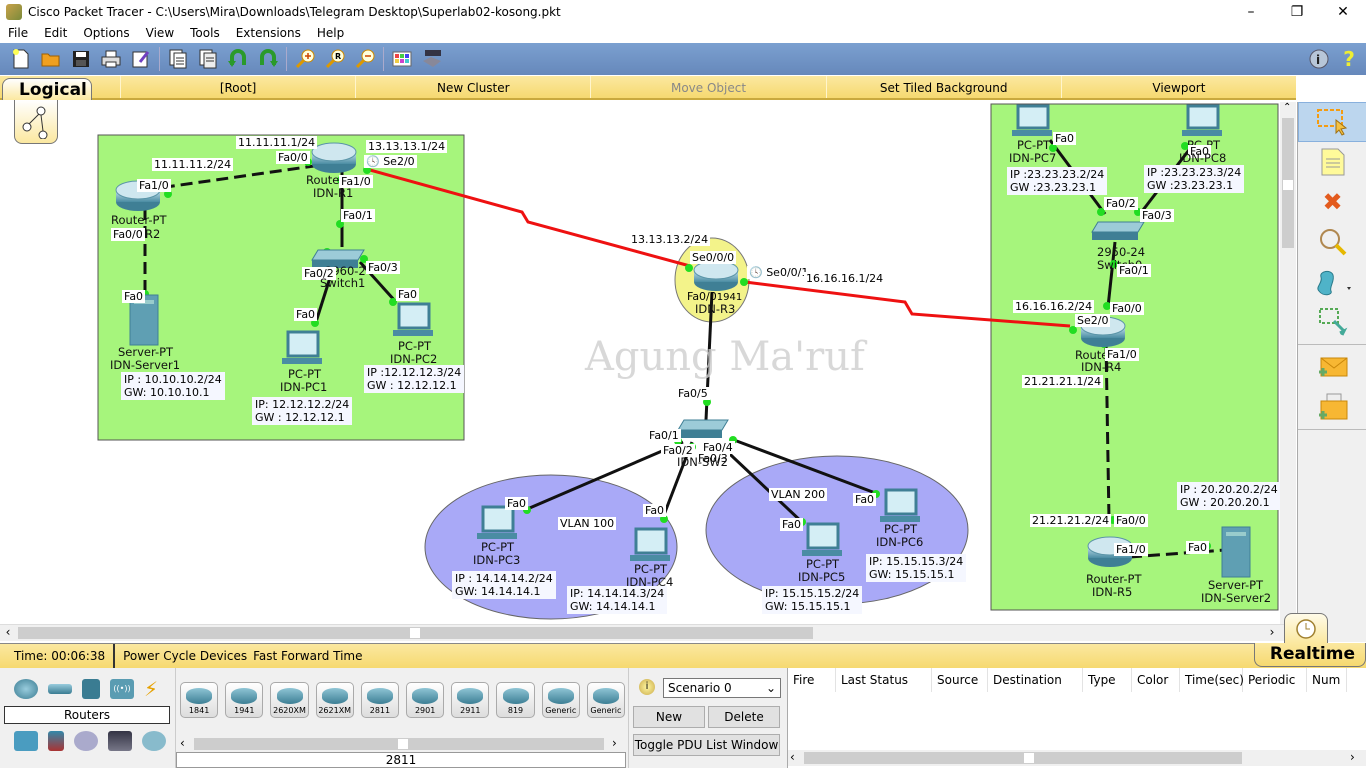 This screenshot has height=768, width=1366. What do you see at coordinates (56, 741) in the screenshot?
I see `security-category-icon` at bounding box center [56, 741].